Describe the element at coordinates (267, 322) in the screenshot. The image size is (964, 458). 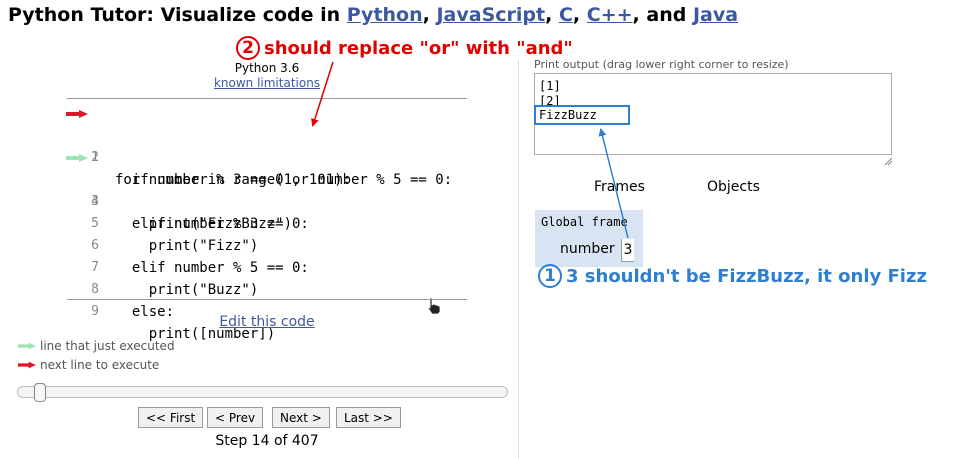
I see `edit-code-link: Edit this code` at that location.